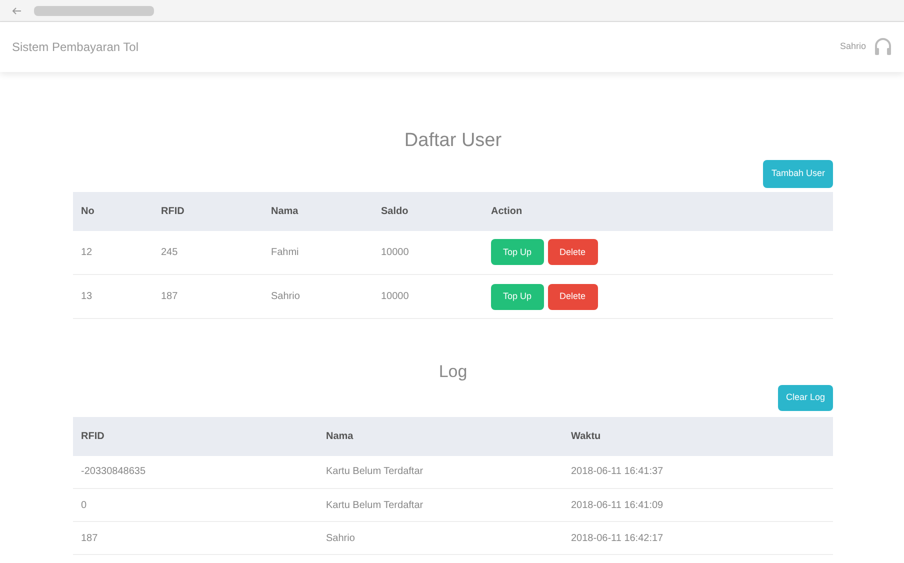 The image size is (904, 563). I want to click on table-cell: 12, so click(113, 252).